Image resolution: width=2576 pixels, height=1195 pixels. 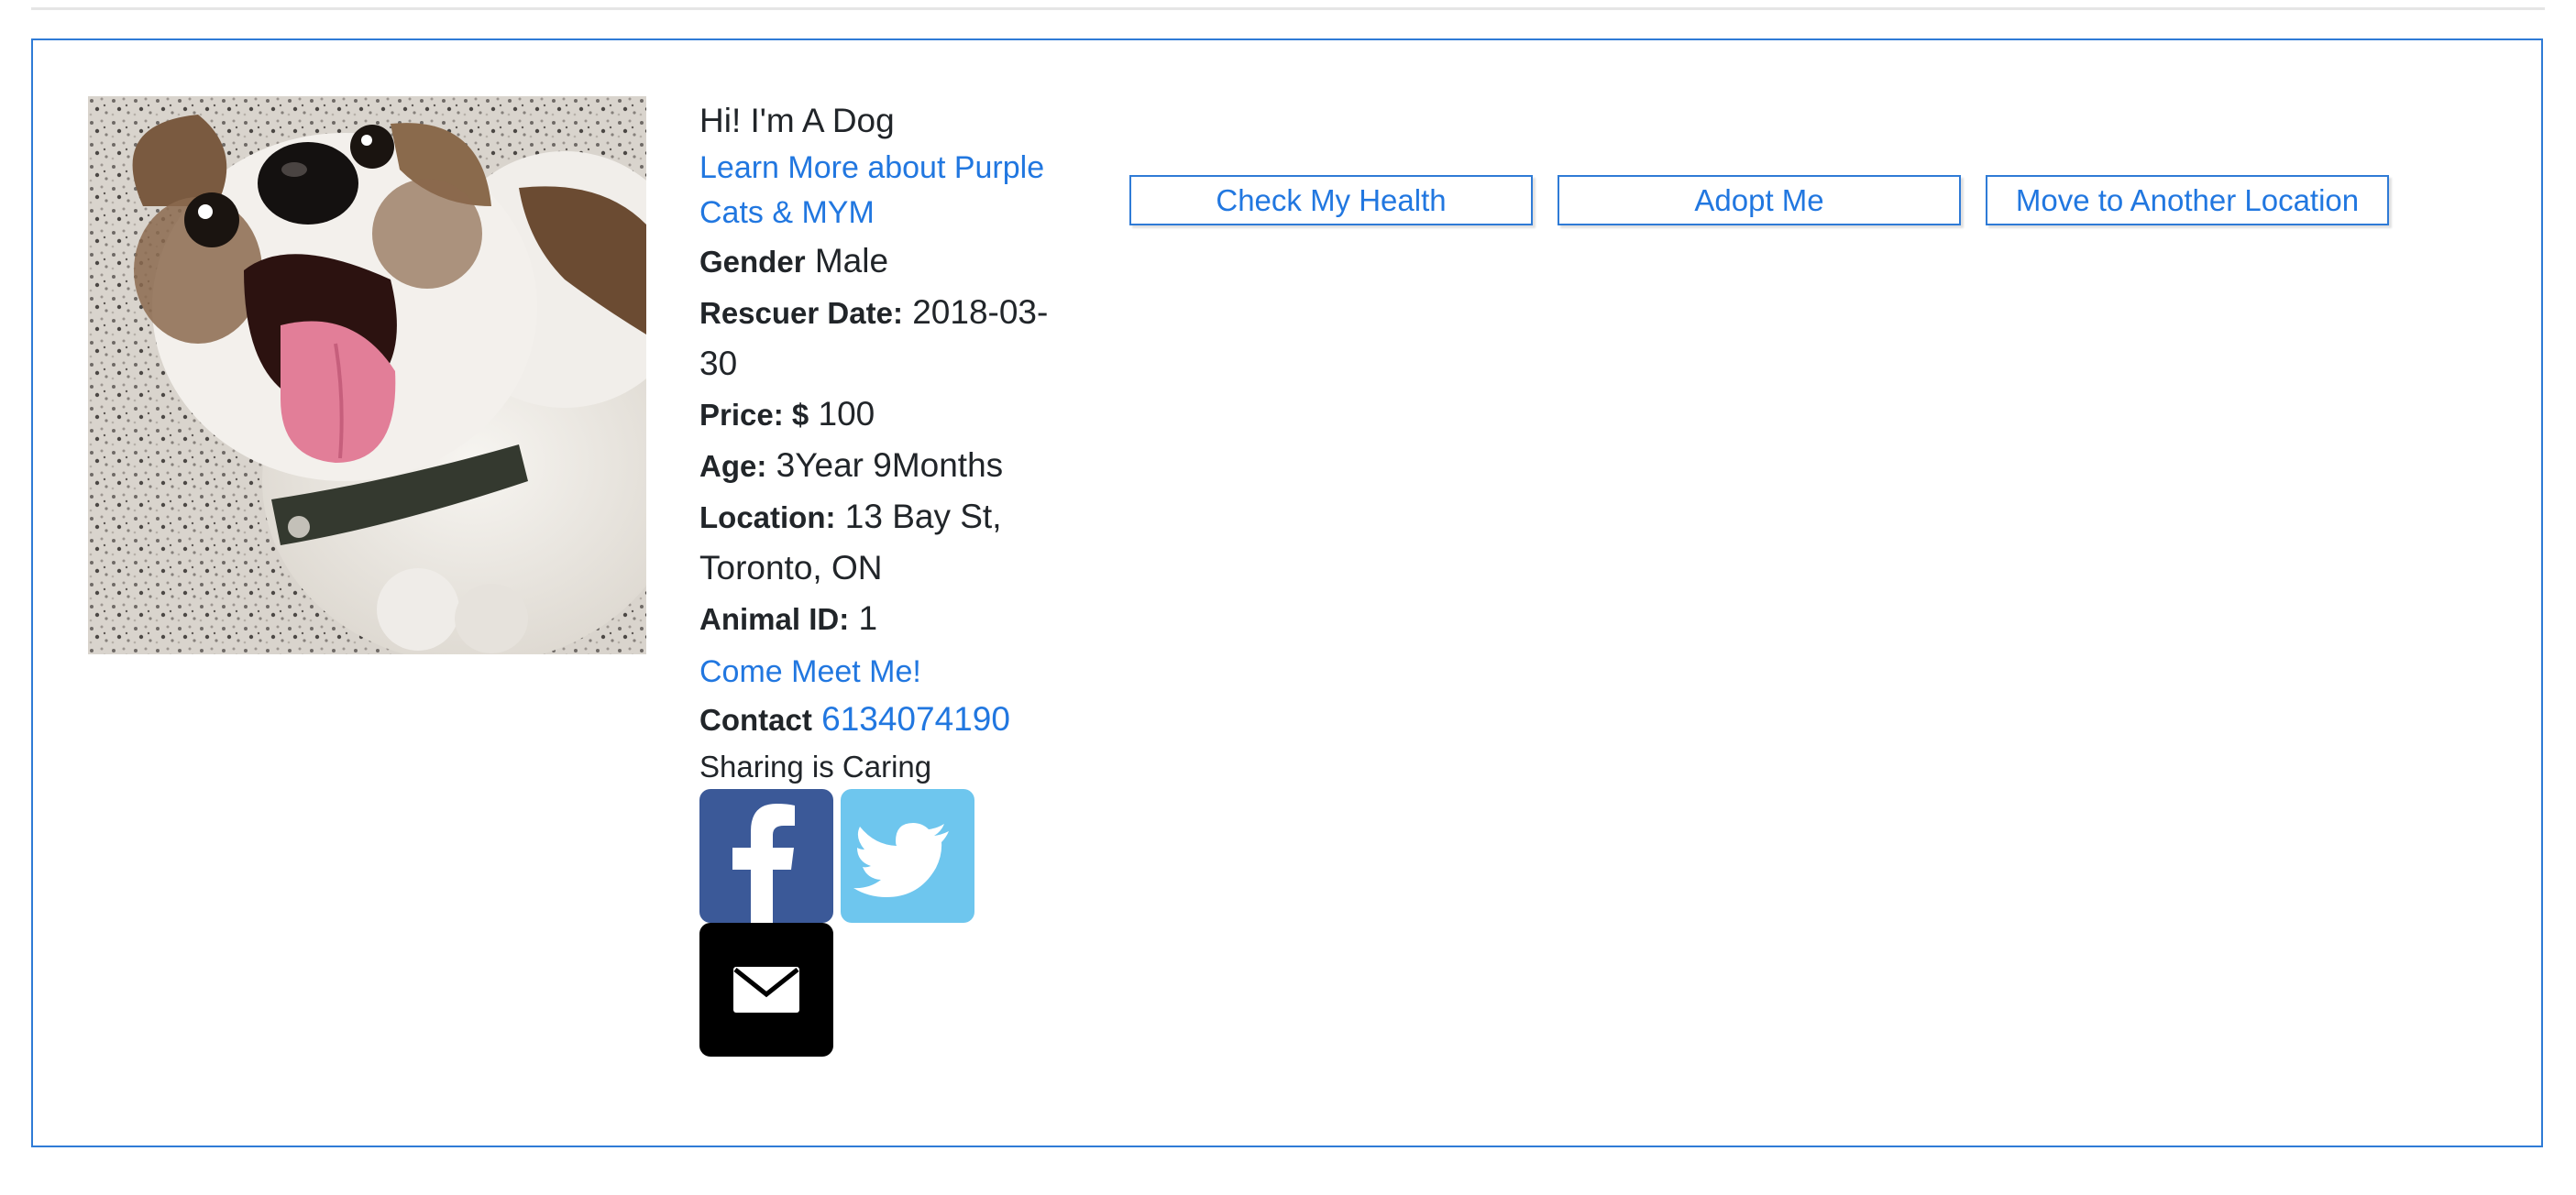 I want to click on location-row: Location: 13 Bay St, Toronto, ON, so click(x=891, y=542).